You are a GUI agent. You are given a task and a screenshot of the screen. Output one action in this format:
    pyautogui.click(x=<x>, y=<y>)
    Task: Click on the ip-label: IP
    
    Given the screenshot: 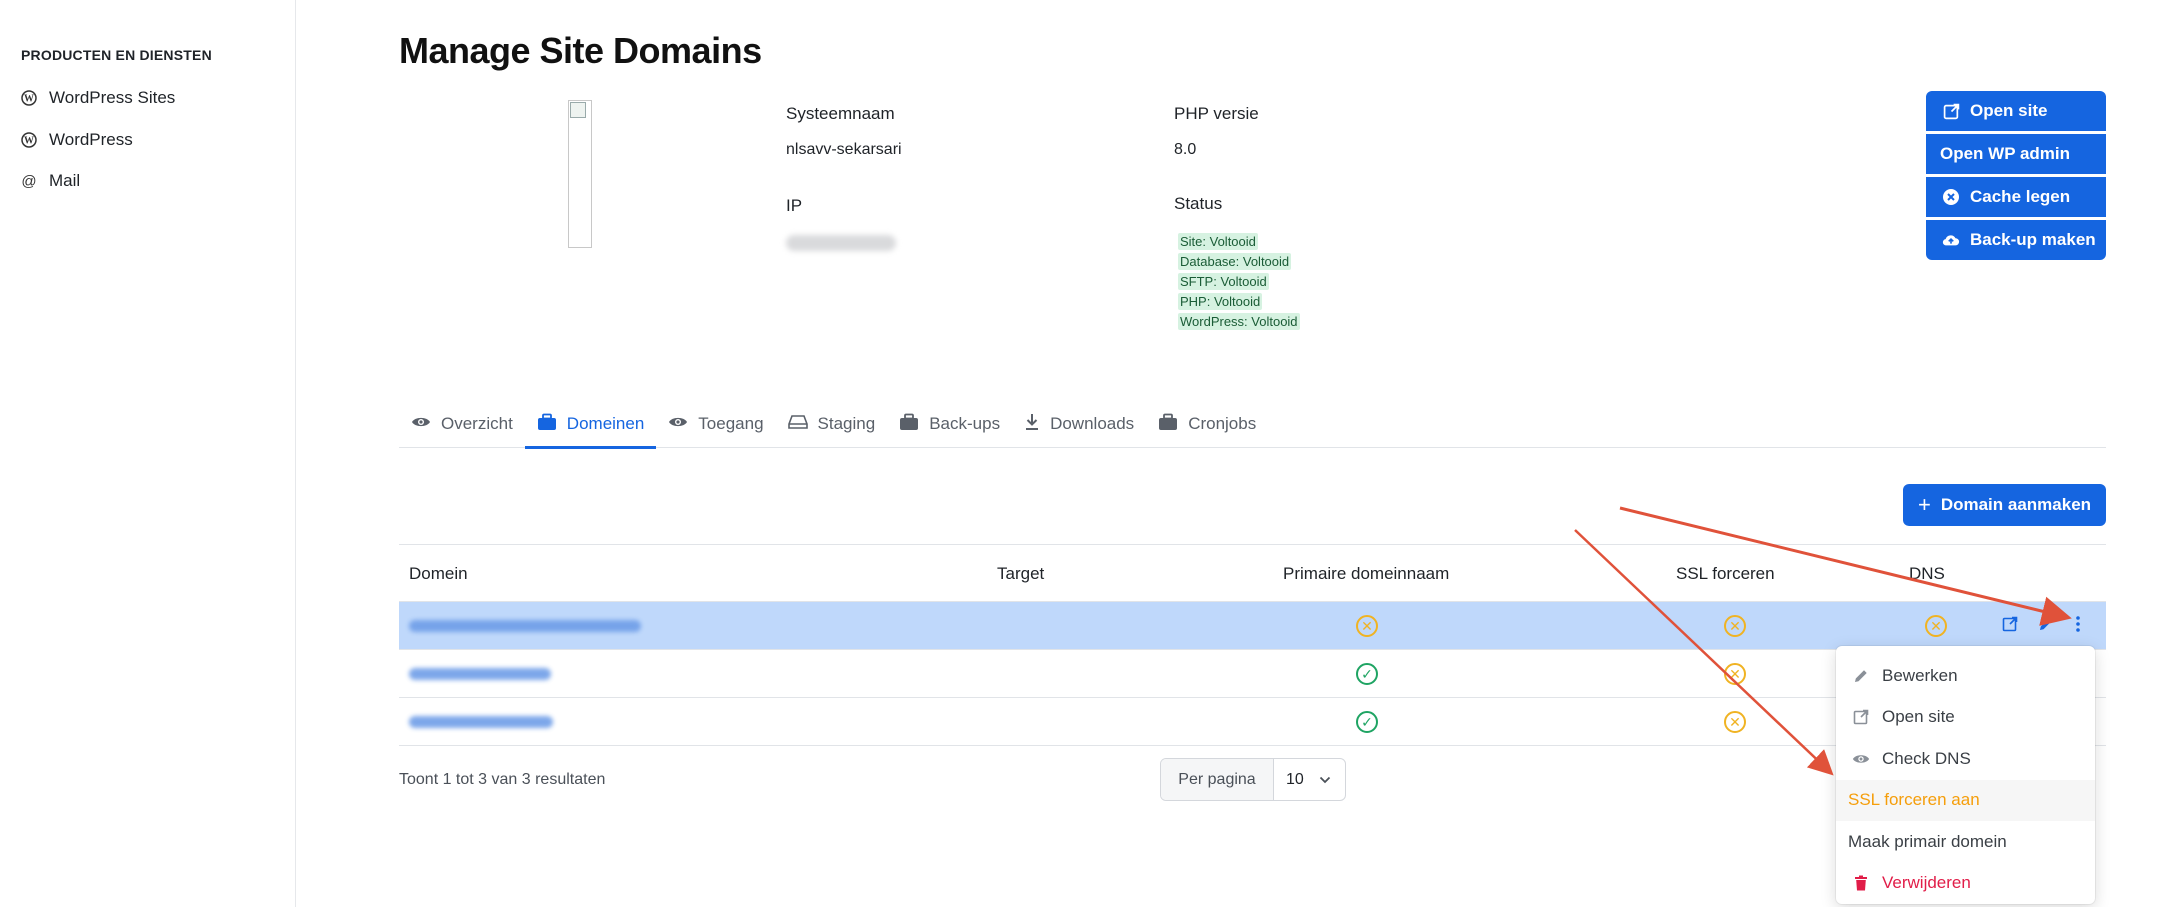 What is the action you would take?
    pyautogui.click(x=794, y=205)
    